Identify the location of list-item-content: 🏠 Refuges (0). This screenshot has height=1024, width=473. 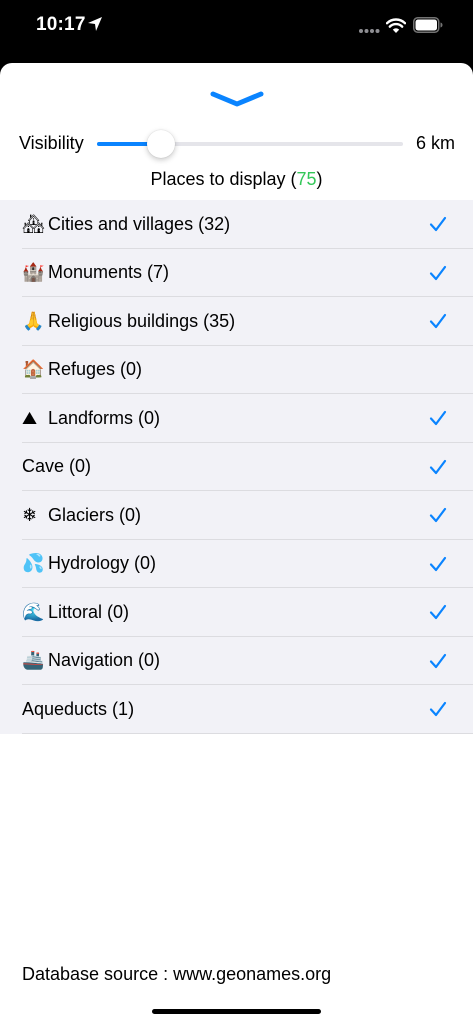
(82, 369).